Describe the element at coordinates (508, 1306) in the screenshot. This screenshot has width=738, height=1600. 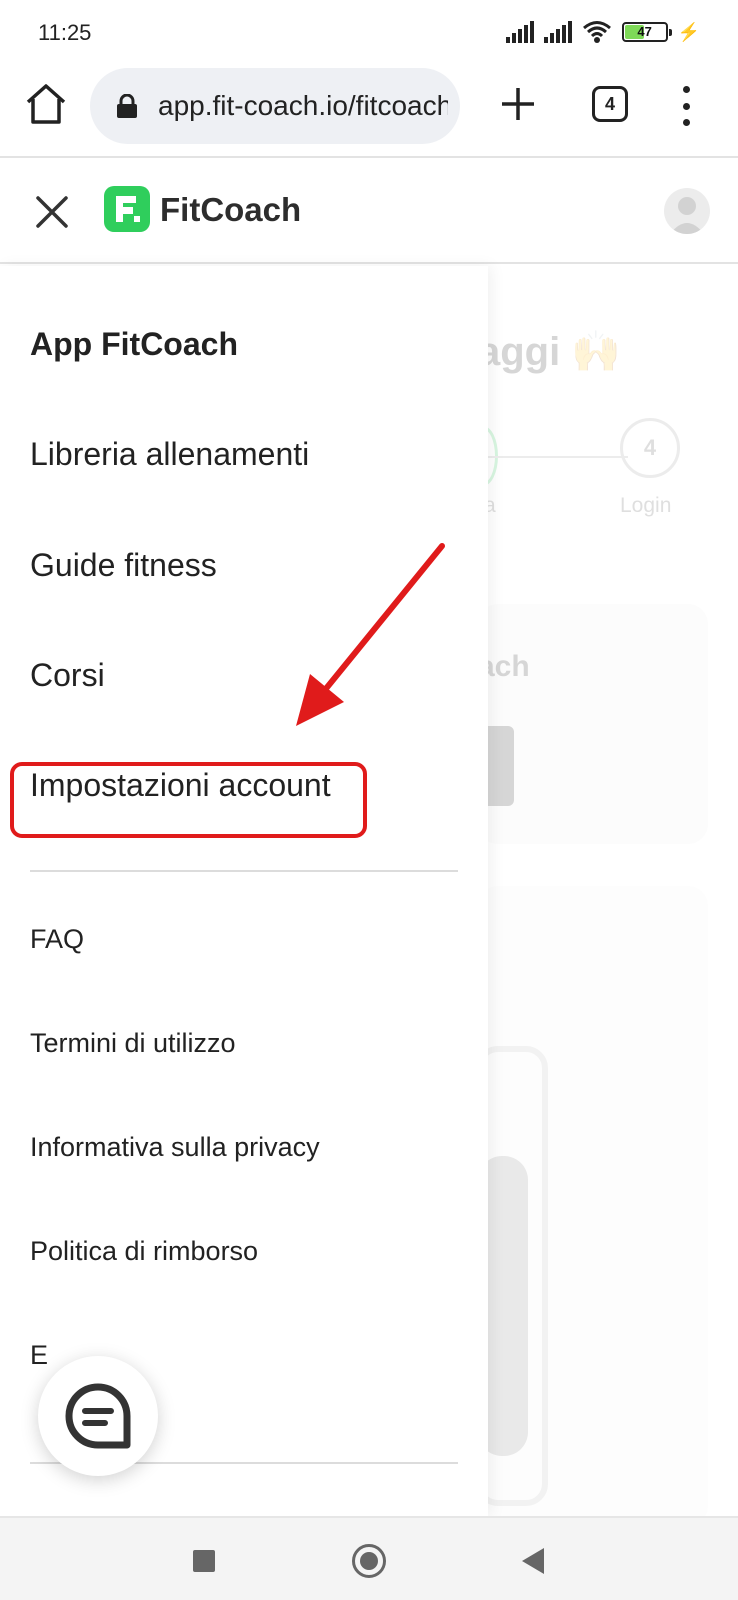
I see `background-person-image` at that location.